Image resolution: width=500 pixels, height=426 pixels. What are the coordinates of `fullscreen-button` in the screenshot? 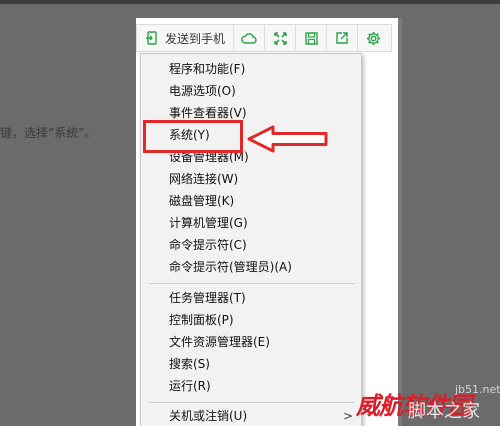 It's located at (281, 38).